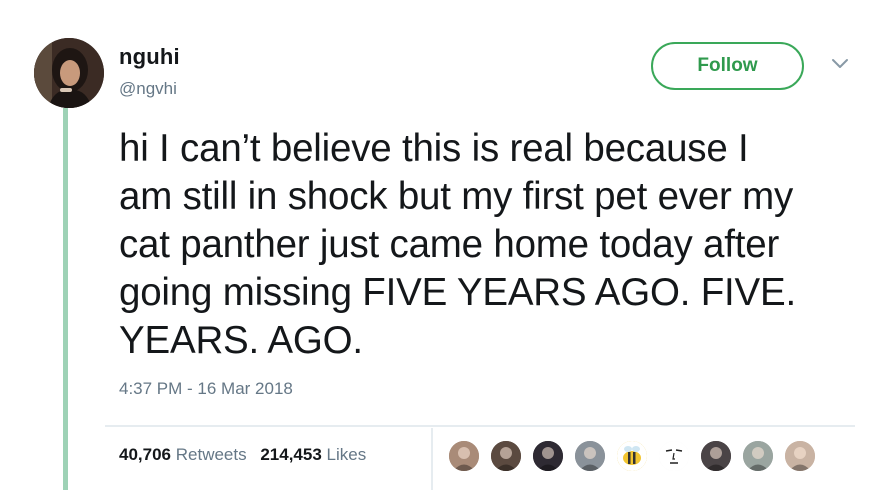 The width and height of the screenshot is (890, 490). What do you see at coordinates (840, 64) in the screenshot?
I see `chevron-down-icon` at bounding box center [840, 64].